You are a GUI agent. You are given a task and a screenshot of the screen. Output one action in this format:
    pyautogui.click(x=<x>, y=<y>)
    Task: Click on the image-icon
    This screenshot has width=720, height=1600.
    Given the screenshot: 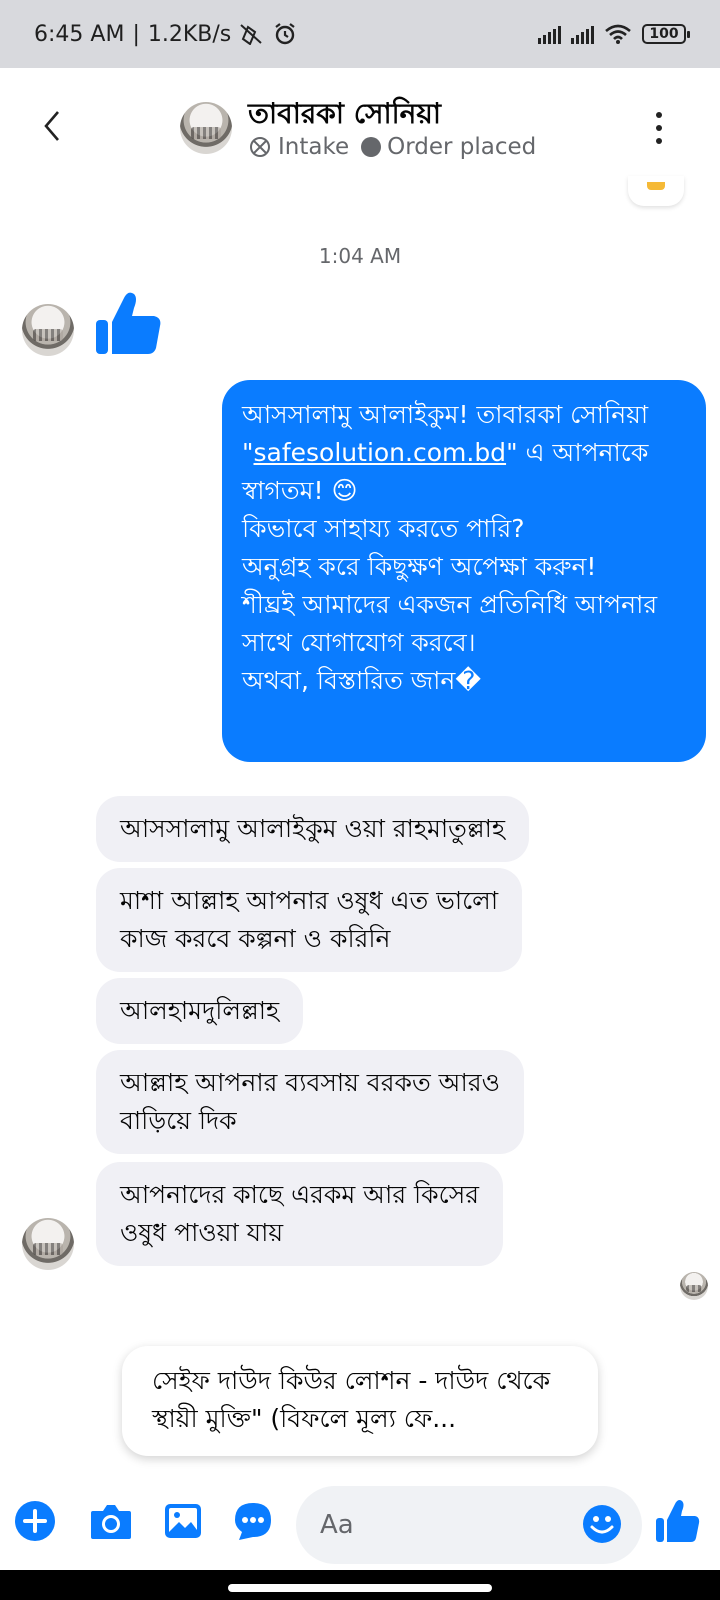 What is the action you would take?
    pyautogui.click(x=183, y=1521)
    